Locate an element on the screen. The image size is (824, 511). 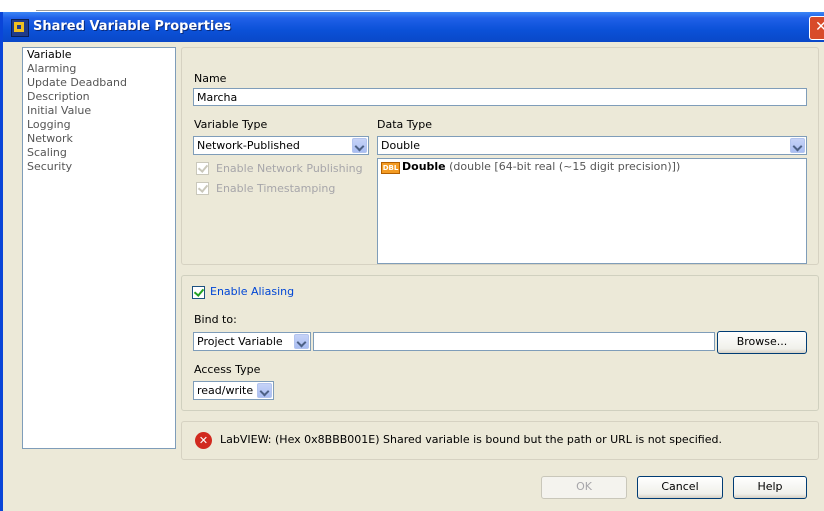
cancel-button: Cancel is located at coordinates (680, 487).